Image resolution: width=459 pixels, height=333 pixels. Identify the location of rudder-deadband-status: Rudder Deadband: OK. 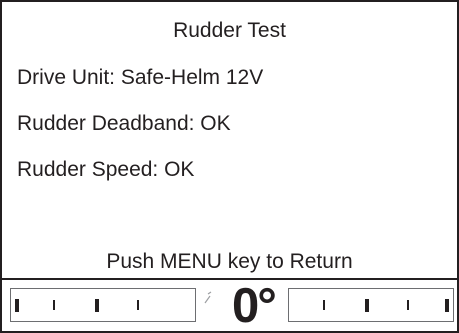
(124, 123).